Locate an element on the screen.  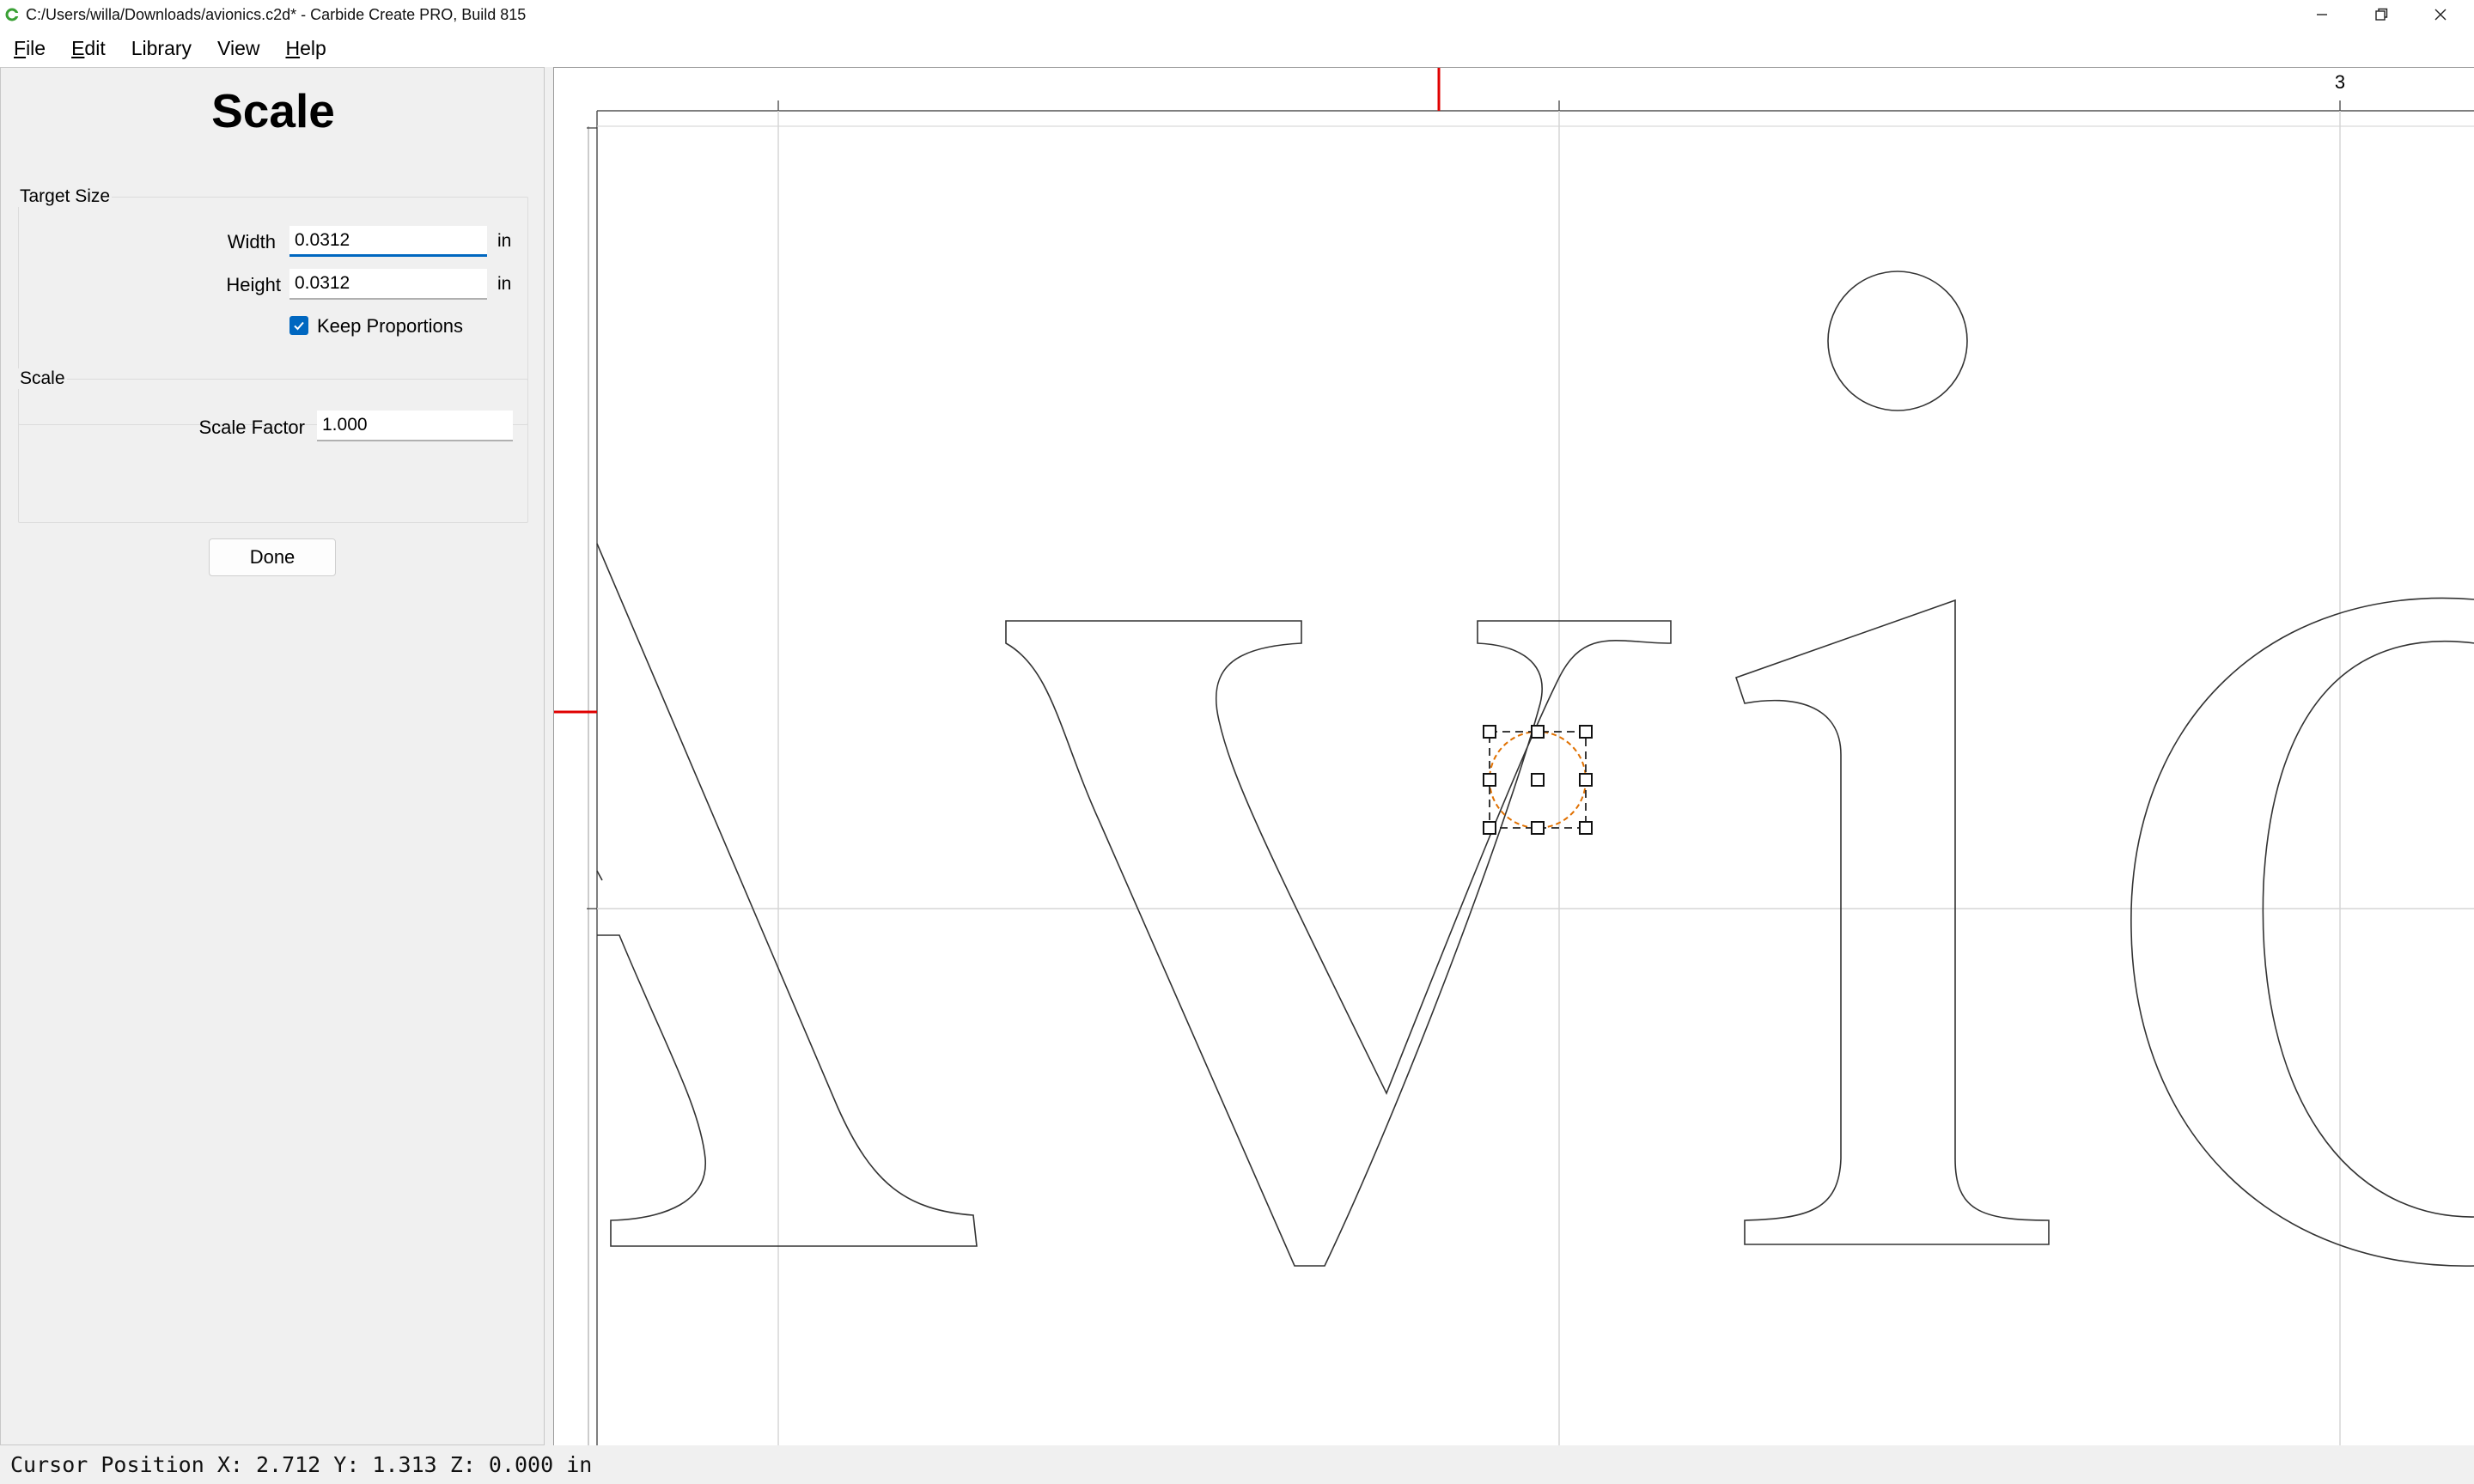
menu-help: Help is located at coordinates (304, 49).